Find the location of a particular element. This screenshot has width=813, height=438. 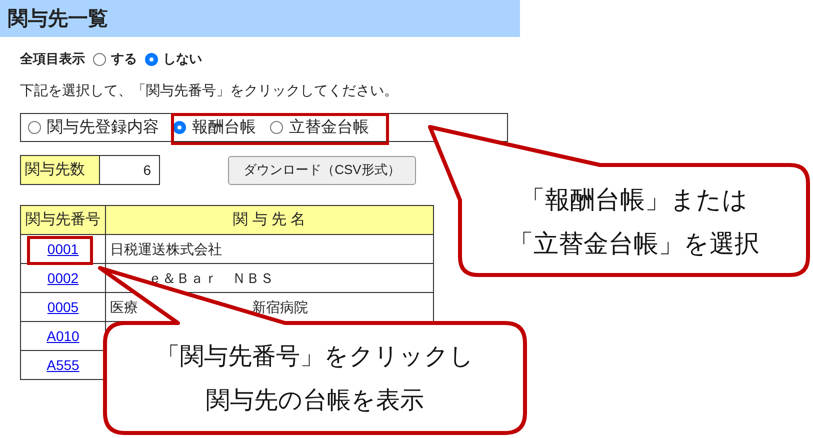

client-number-link: 0005 is located at coordinates (63, 306).